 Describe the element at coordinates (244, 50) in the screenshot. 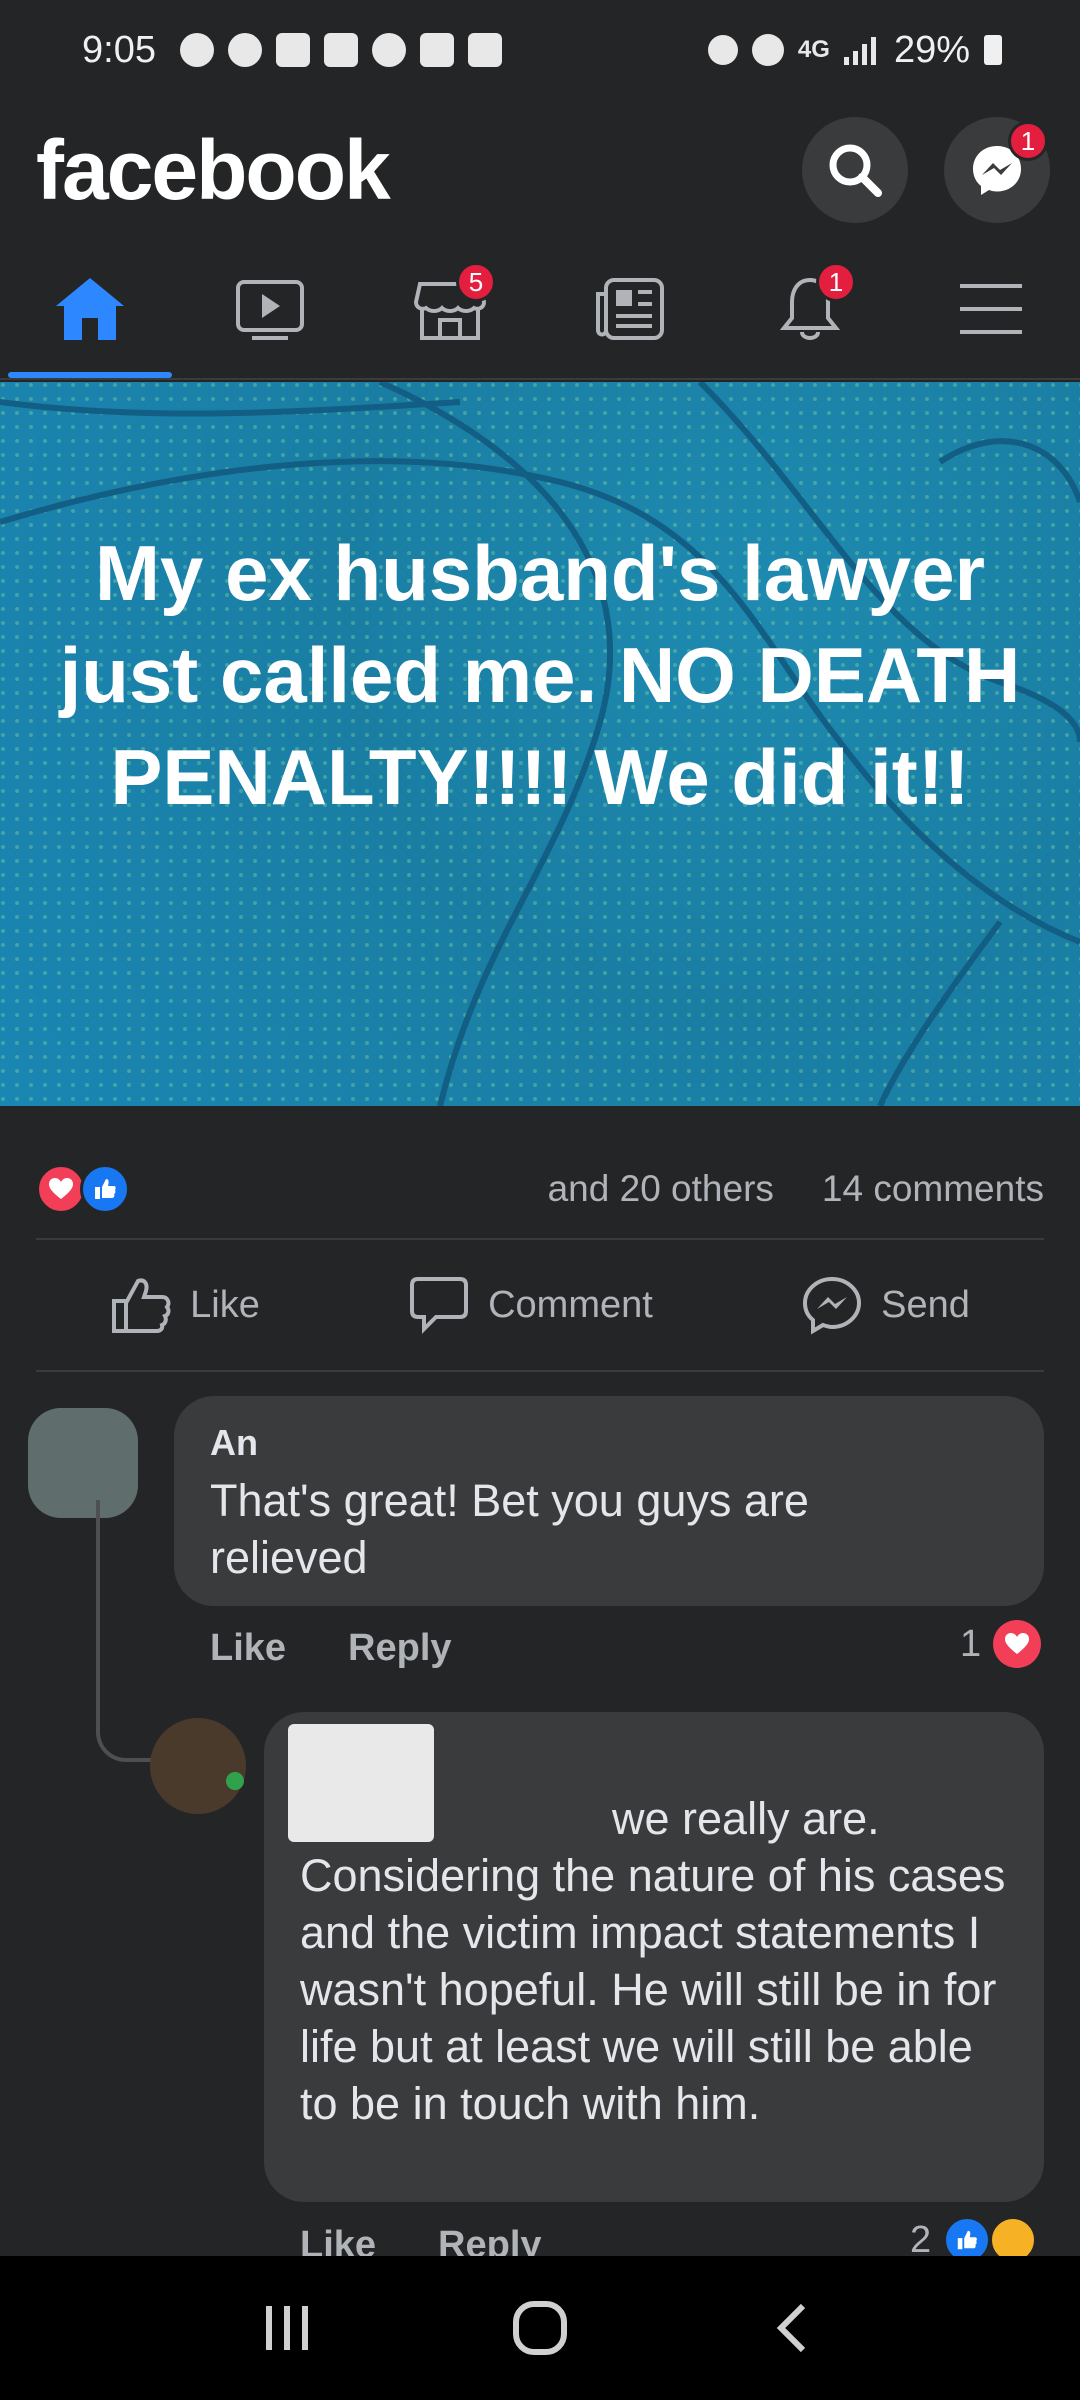

I see `facebook-notification-icon` at that location.